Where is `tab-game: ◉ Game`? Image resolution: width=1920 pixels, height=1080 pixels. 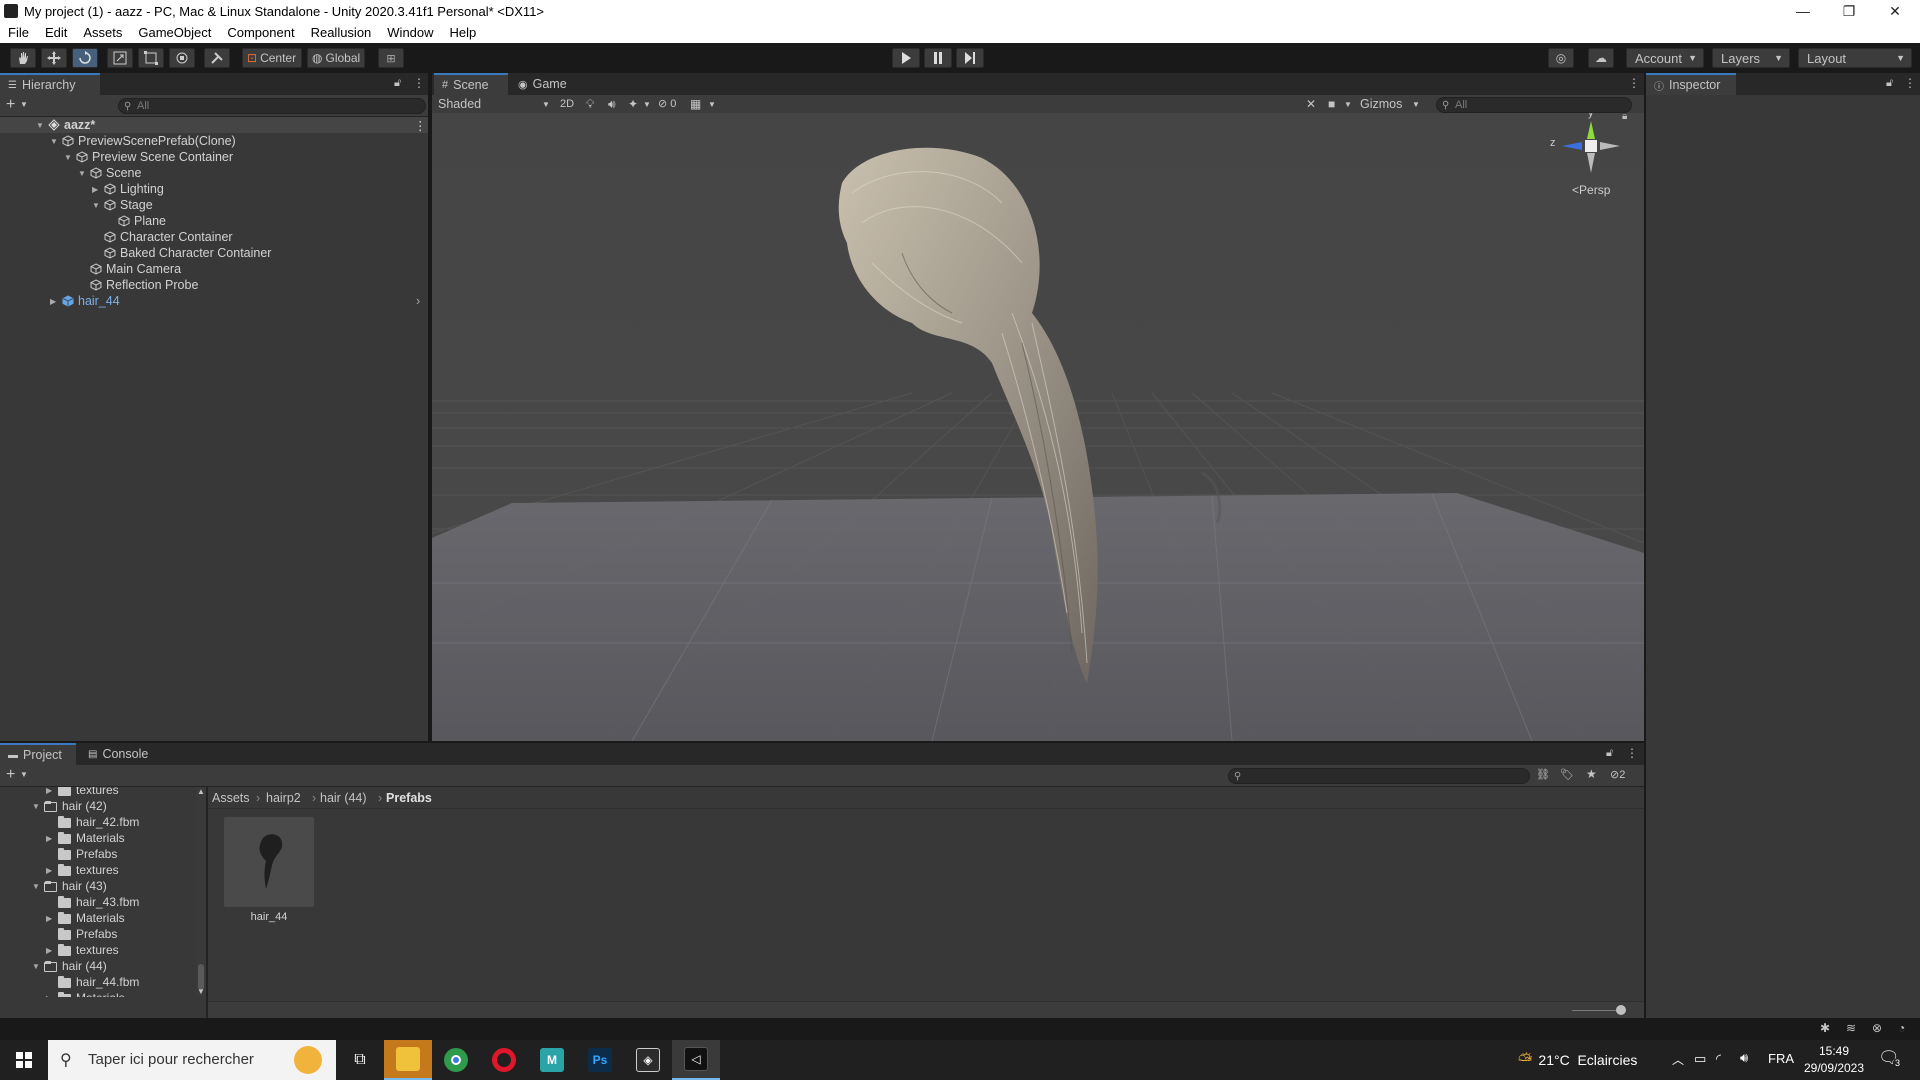 tab-game: ◉ Game is located at coordinates (545, 84).